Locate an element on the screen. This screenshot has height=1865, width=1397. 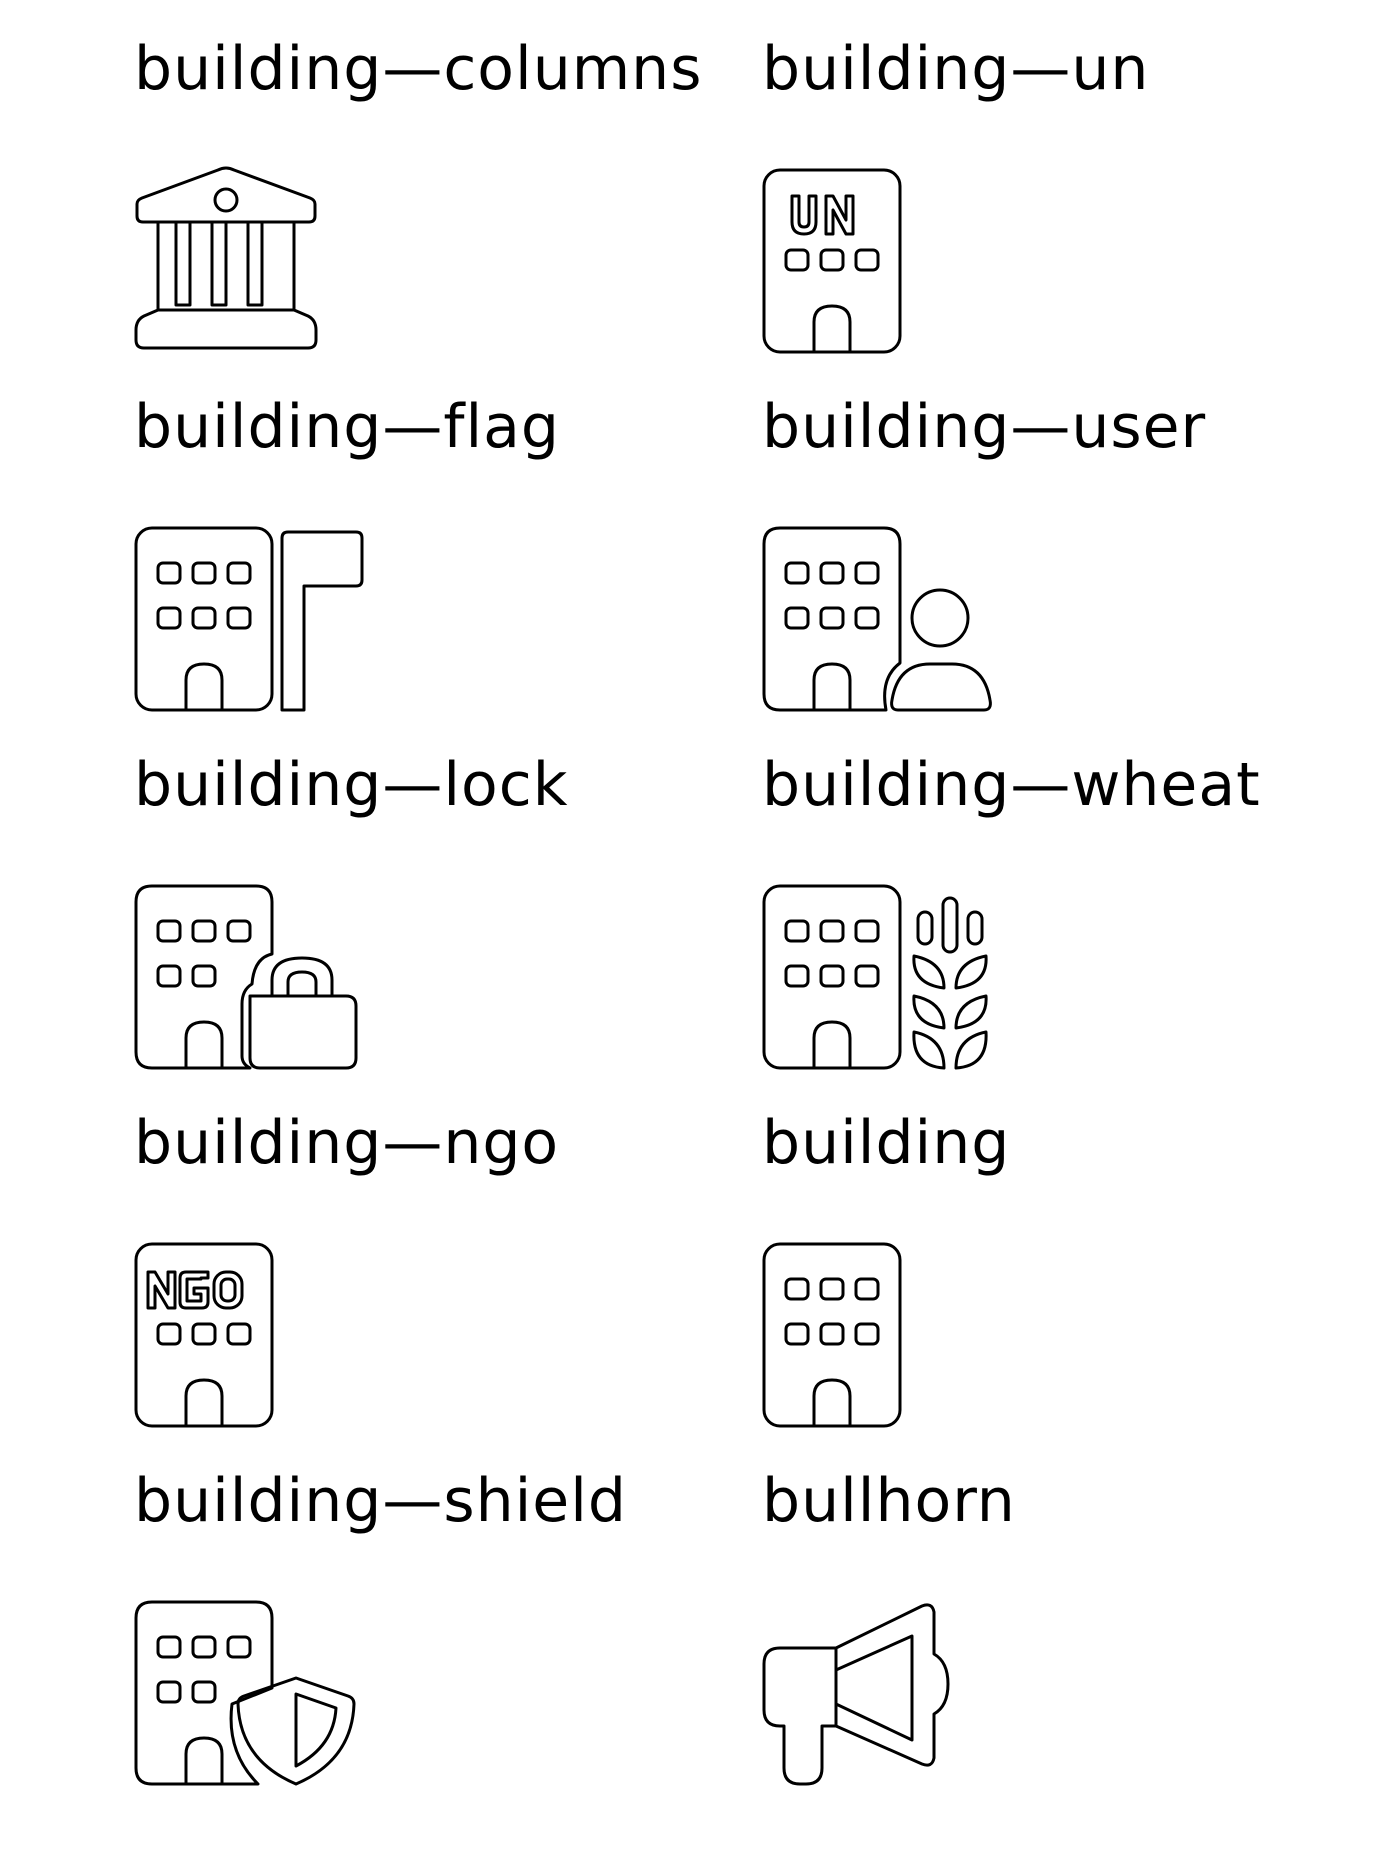
icon-label: building—flag is located at coordinates (347, 427).